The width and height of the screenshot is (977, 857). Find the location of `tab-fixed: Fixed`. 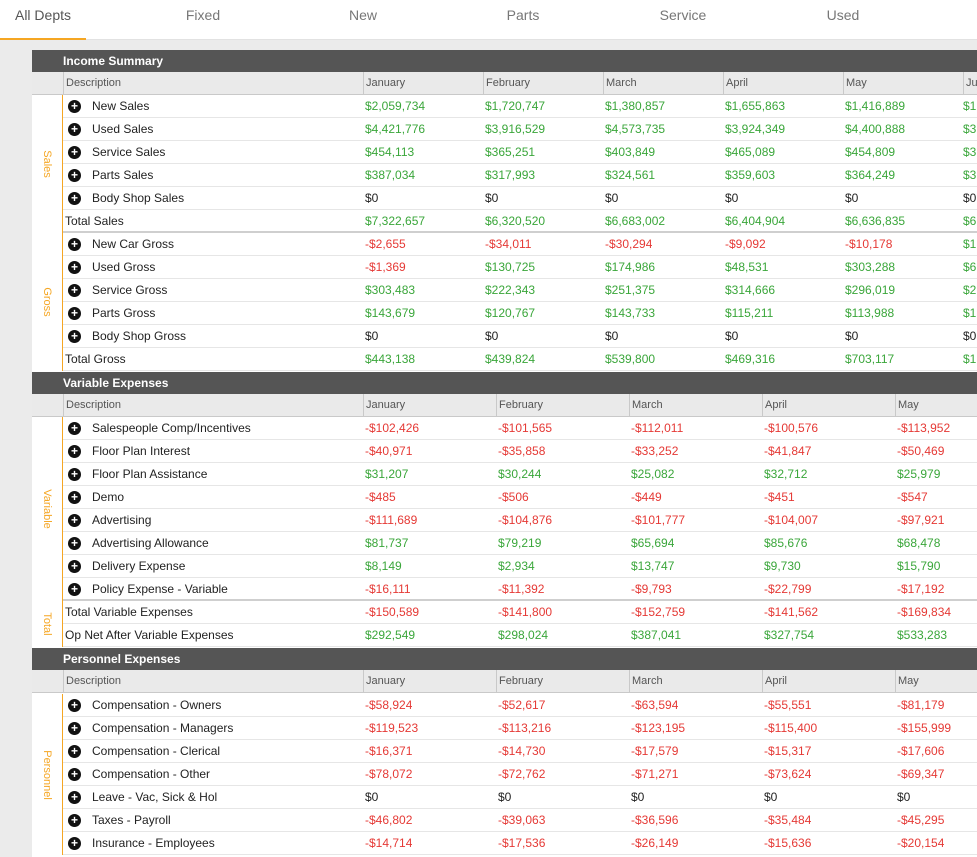

tab-fixed: Fixed is located at coordinates (203, 20).